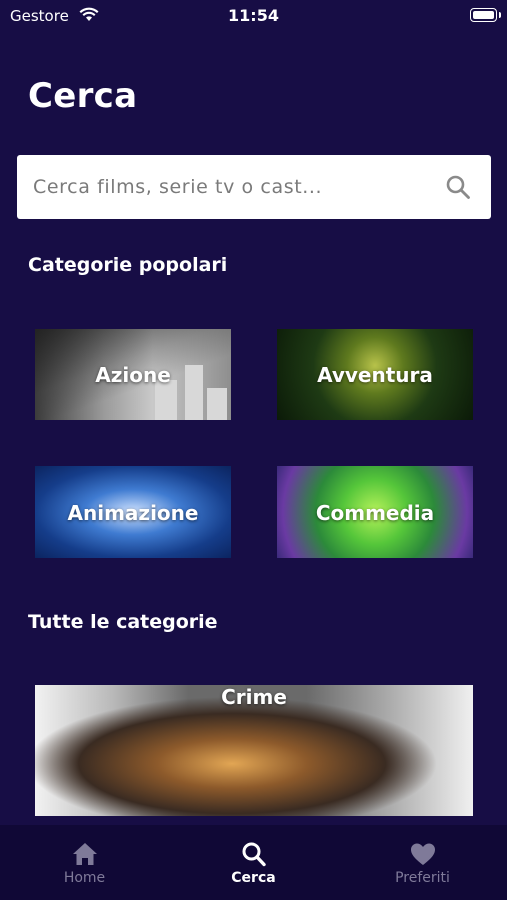 The width and height of the screenshot is (507, 900). What do you see at coordinates (217, 404) in the screenshot?
I see `tile-image-detail` at bounding box center [217, 404].